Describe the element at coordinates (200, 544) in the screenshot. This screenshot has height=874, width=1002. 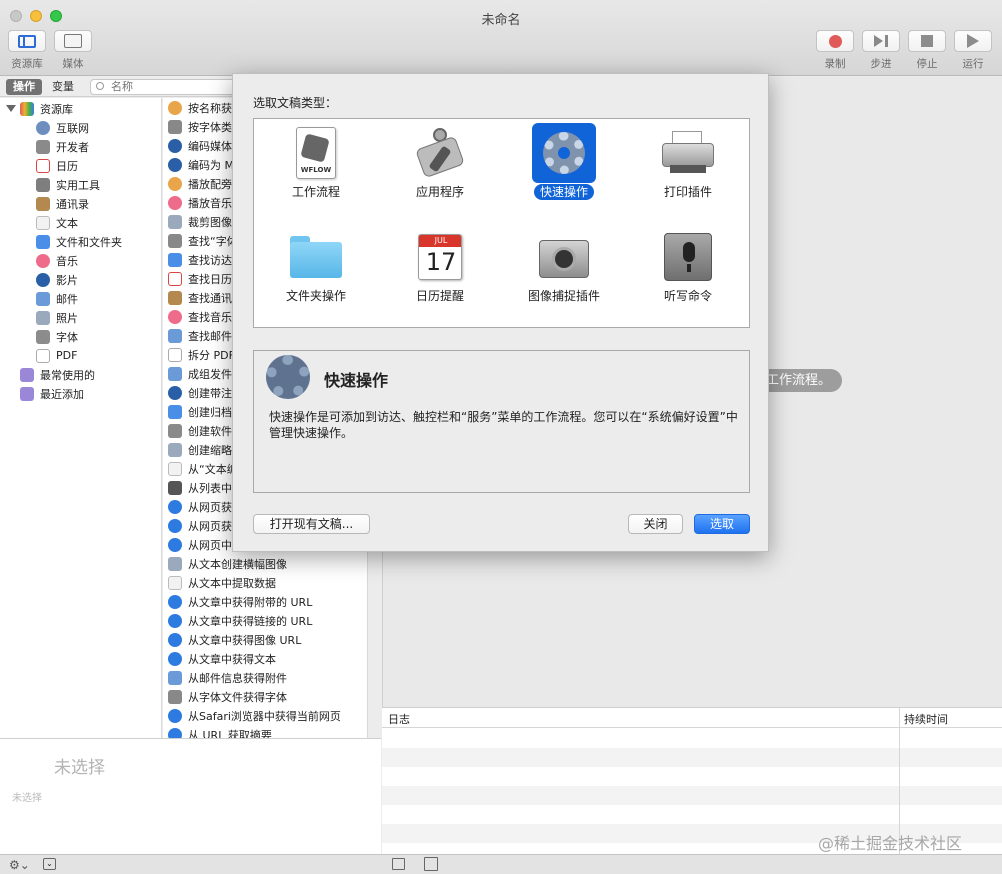
I see `list-item: 从网页中` at that location.